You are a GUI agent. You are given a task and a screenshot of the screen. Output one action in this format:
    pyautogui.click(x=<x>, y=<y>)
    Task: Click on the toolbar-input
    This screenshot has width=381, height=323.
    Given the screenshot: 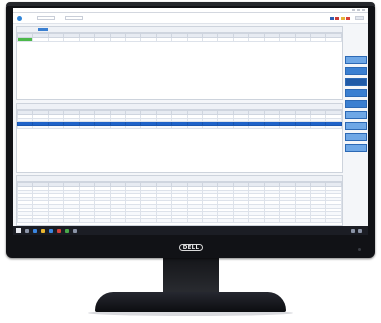 What is the action you would take?
    pyautogui.click(x=46, y=18)
    